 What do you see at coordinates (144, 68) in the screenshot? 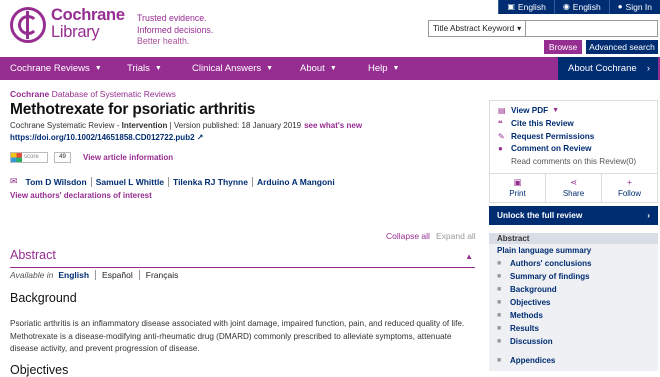
I see `nav-trials: Trials ▼` at bounding box center [144, 68].